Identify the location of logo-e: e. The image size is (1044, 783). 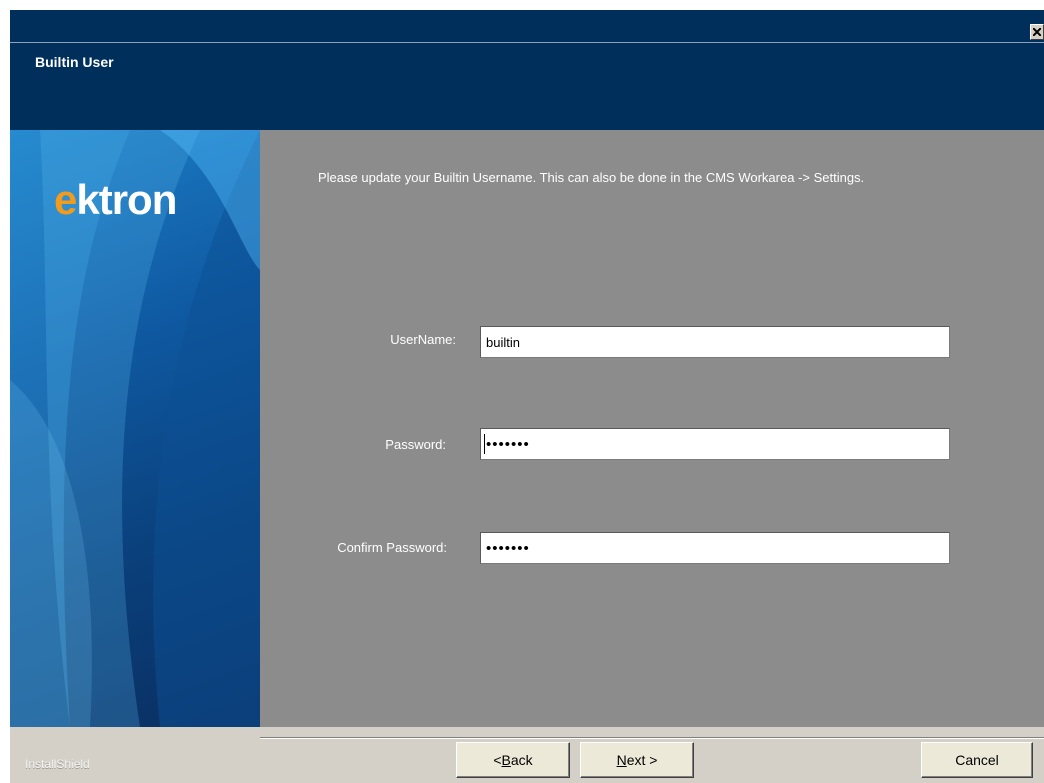
(65, 199).